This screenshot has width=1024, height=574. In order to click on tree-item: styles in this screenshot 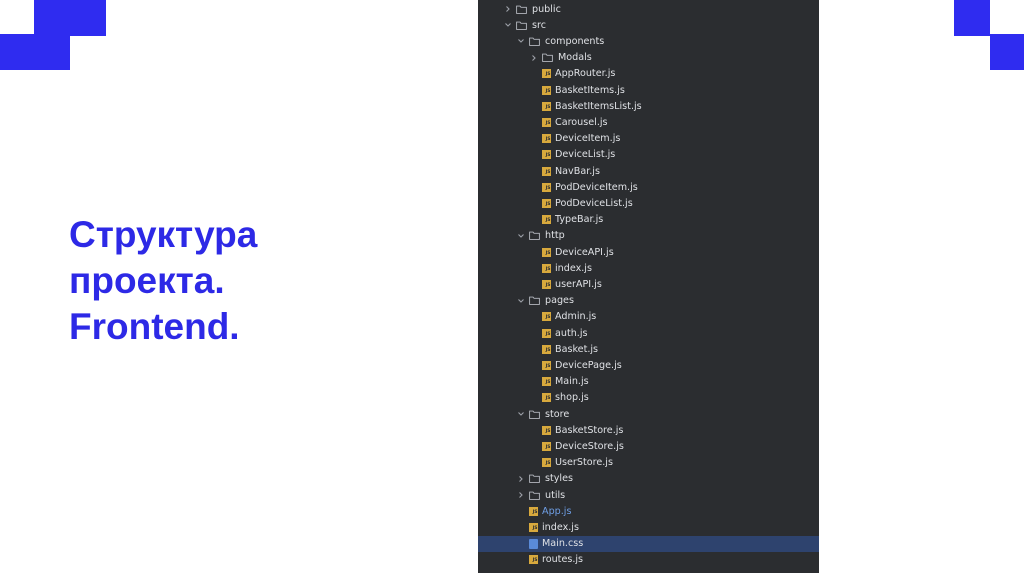, I will do `click(648, 479)`.